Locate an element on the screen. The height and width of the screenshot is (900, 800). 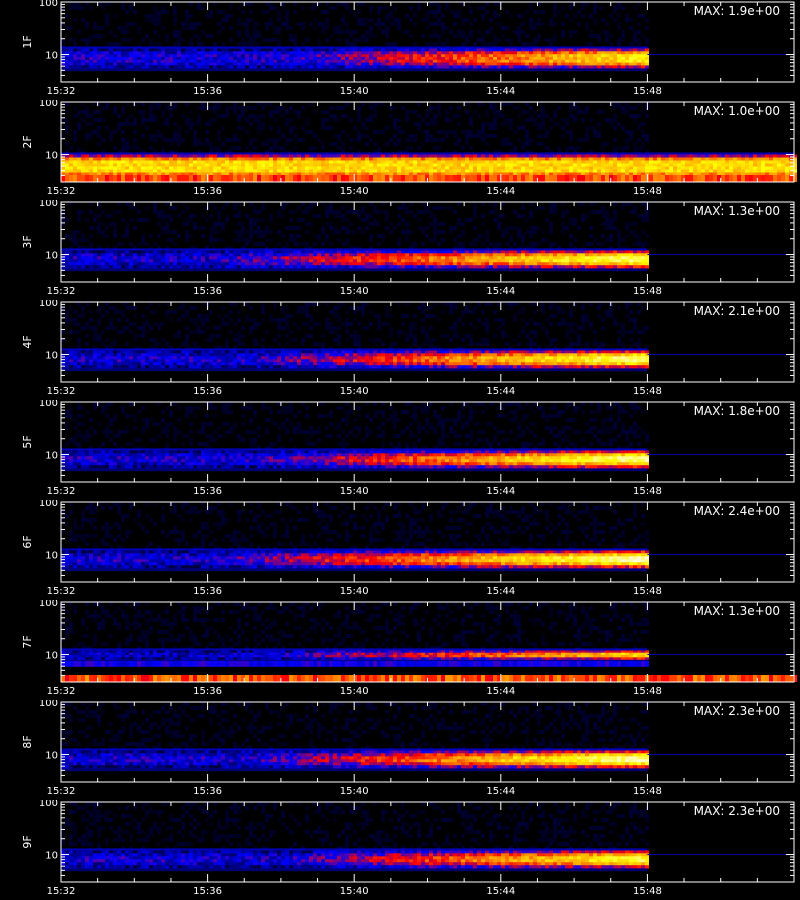
max-annotation: MAX: 1.9e+00 is located at coordinates (737, 11).